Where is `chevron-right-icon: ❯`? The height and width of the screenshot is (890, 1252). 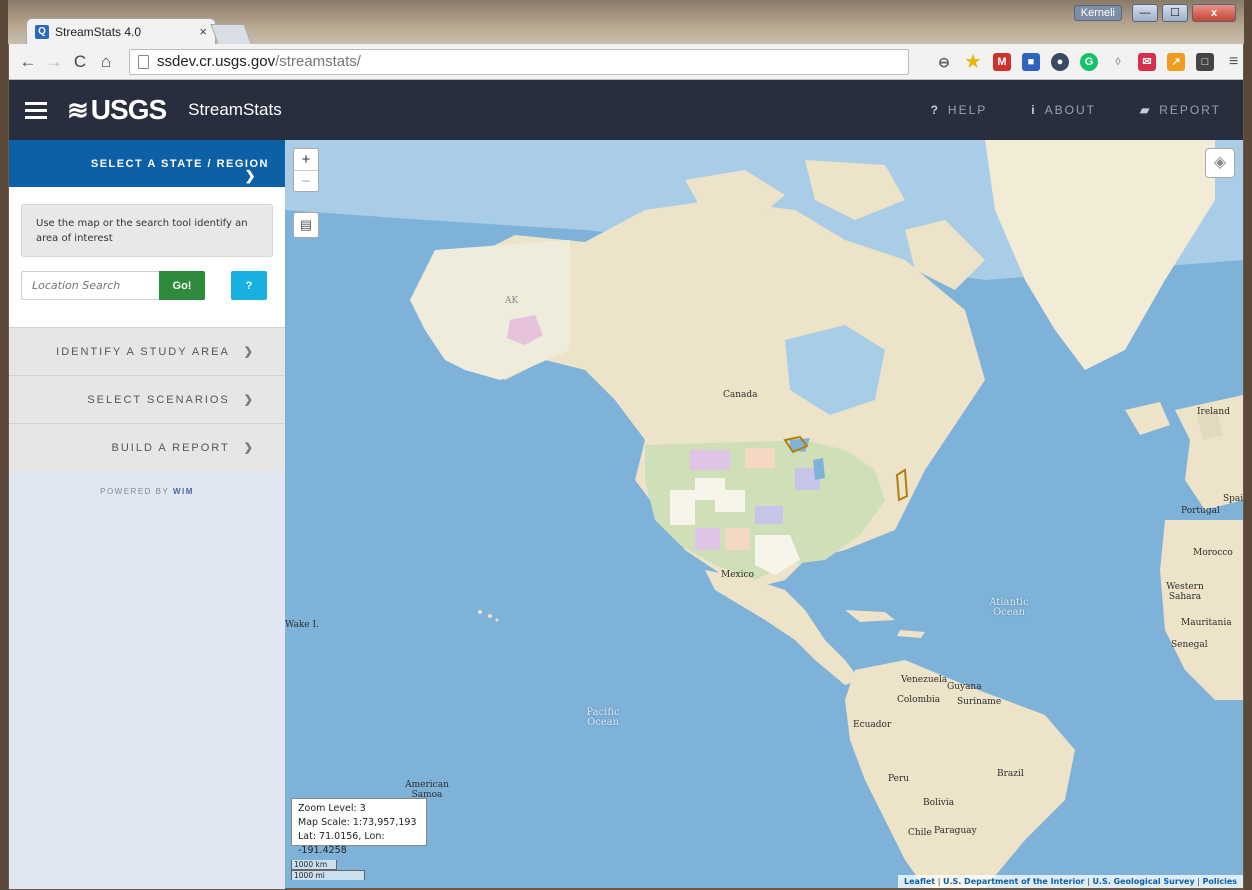 chevron-right-icon: ❯ is located at coordinates (250, 175).